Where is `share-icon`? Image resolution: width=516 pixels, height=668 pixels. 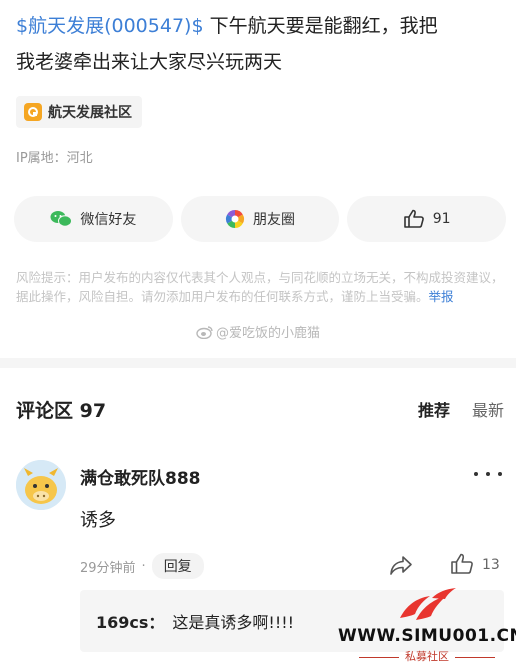
share-icon is located at coordinates (401, 567).